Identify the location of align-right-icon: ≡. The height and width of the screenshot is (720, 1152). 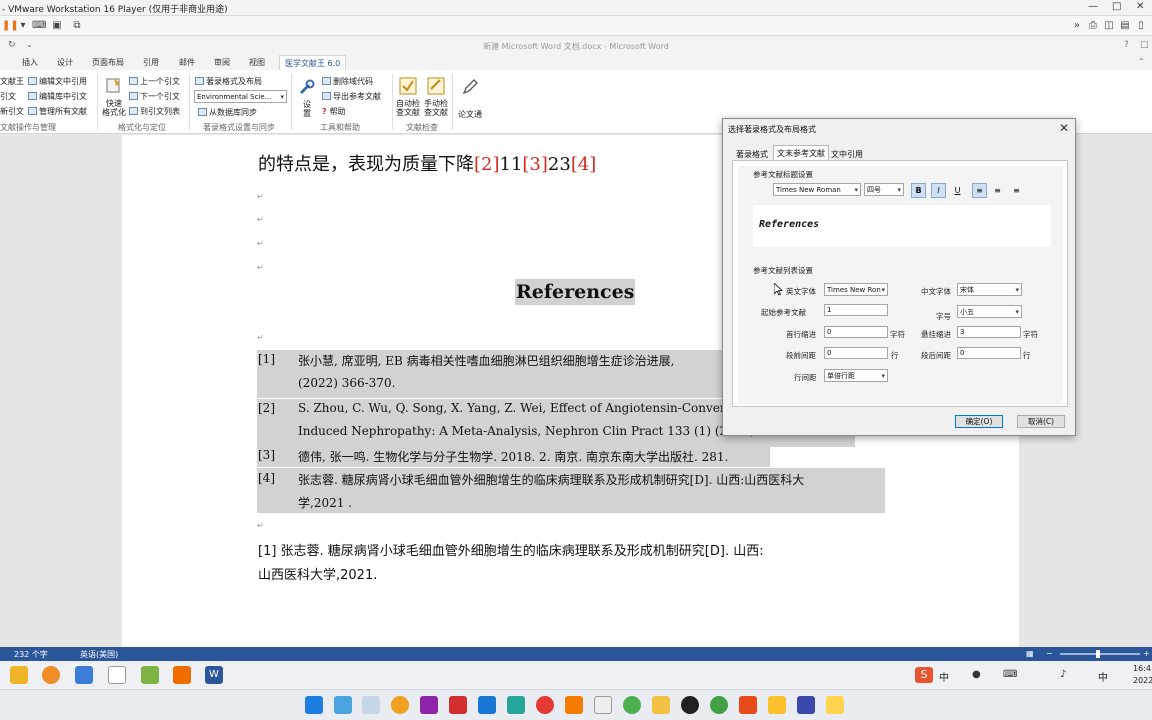
(1016, 190).